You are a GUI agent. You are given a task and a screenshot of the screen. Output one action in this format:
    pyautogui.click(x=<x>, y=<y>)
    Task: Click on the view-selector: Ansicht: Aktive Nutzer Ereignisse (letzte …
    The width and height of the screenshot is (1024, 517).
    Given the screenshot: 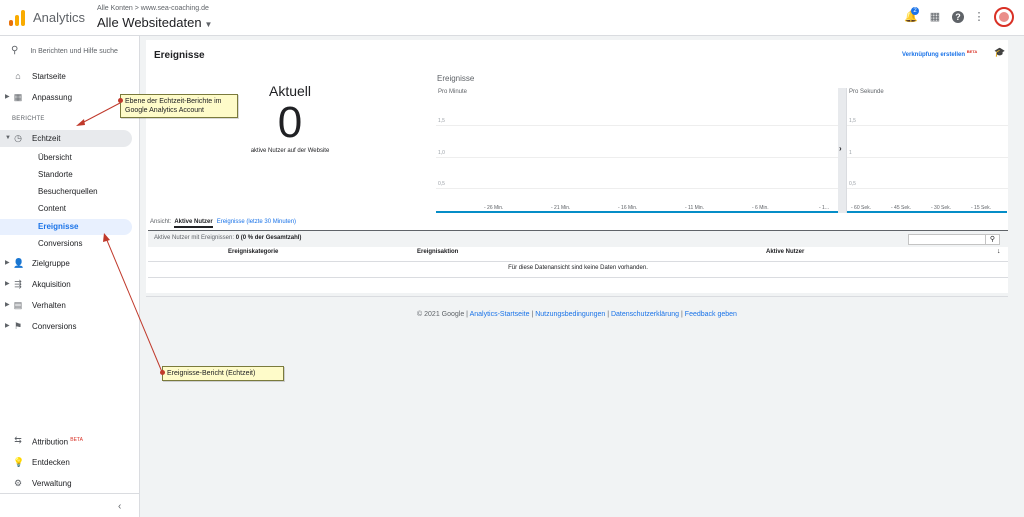 What is the action you would take?
    pyautogui.click(x=223, y=223)
    